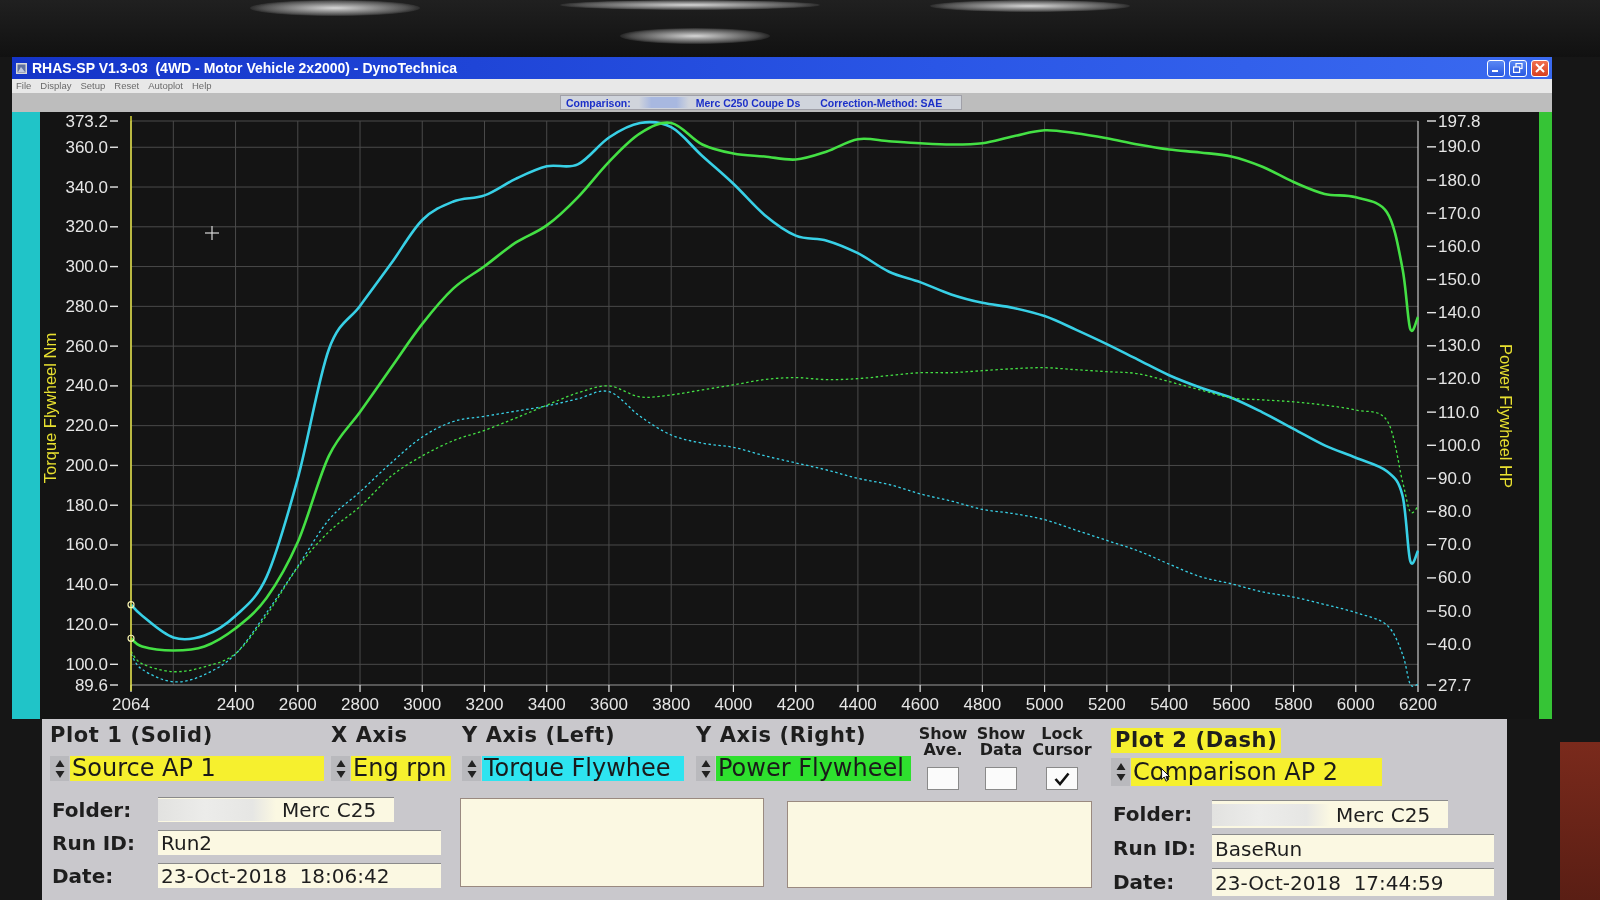 The width and height of the screenshot is (1600, 900). I want to click on option-label: Show Ave., so click(943, 742).